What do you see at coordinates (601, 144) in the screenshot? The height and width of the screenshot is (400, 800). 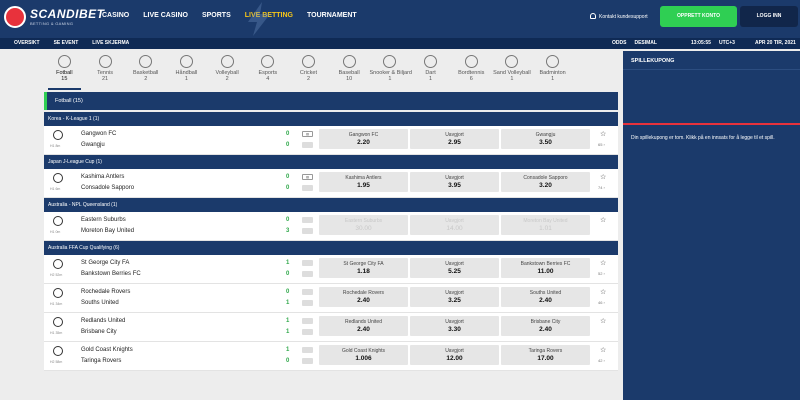 I see `more-markets-link: 65 ›` at bounding box center [601, 144].